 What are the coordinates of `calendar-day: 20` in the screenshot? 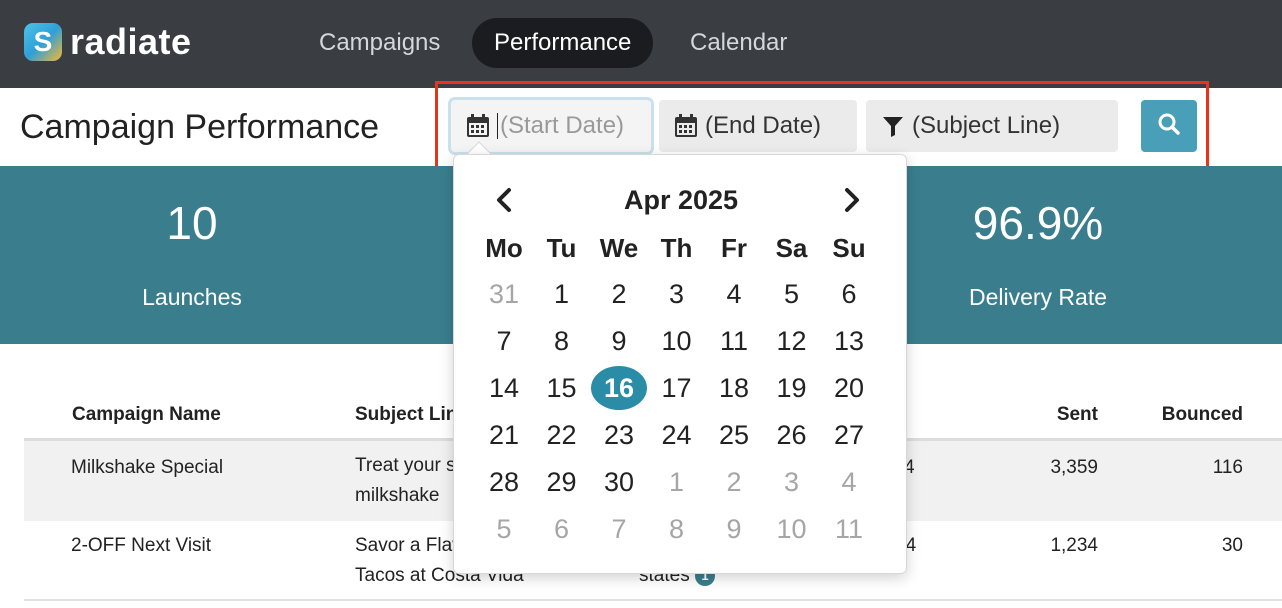 It's located at (849, 388).